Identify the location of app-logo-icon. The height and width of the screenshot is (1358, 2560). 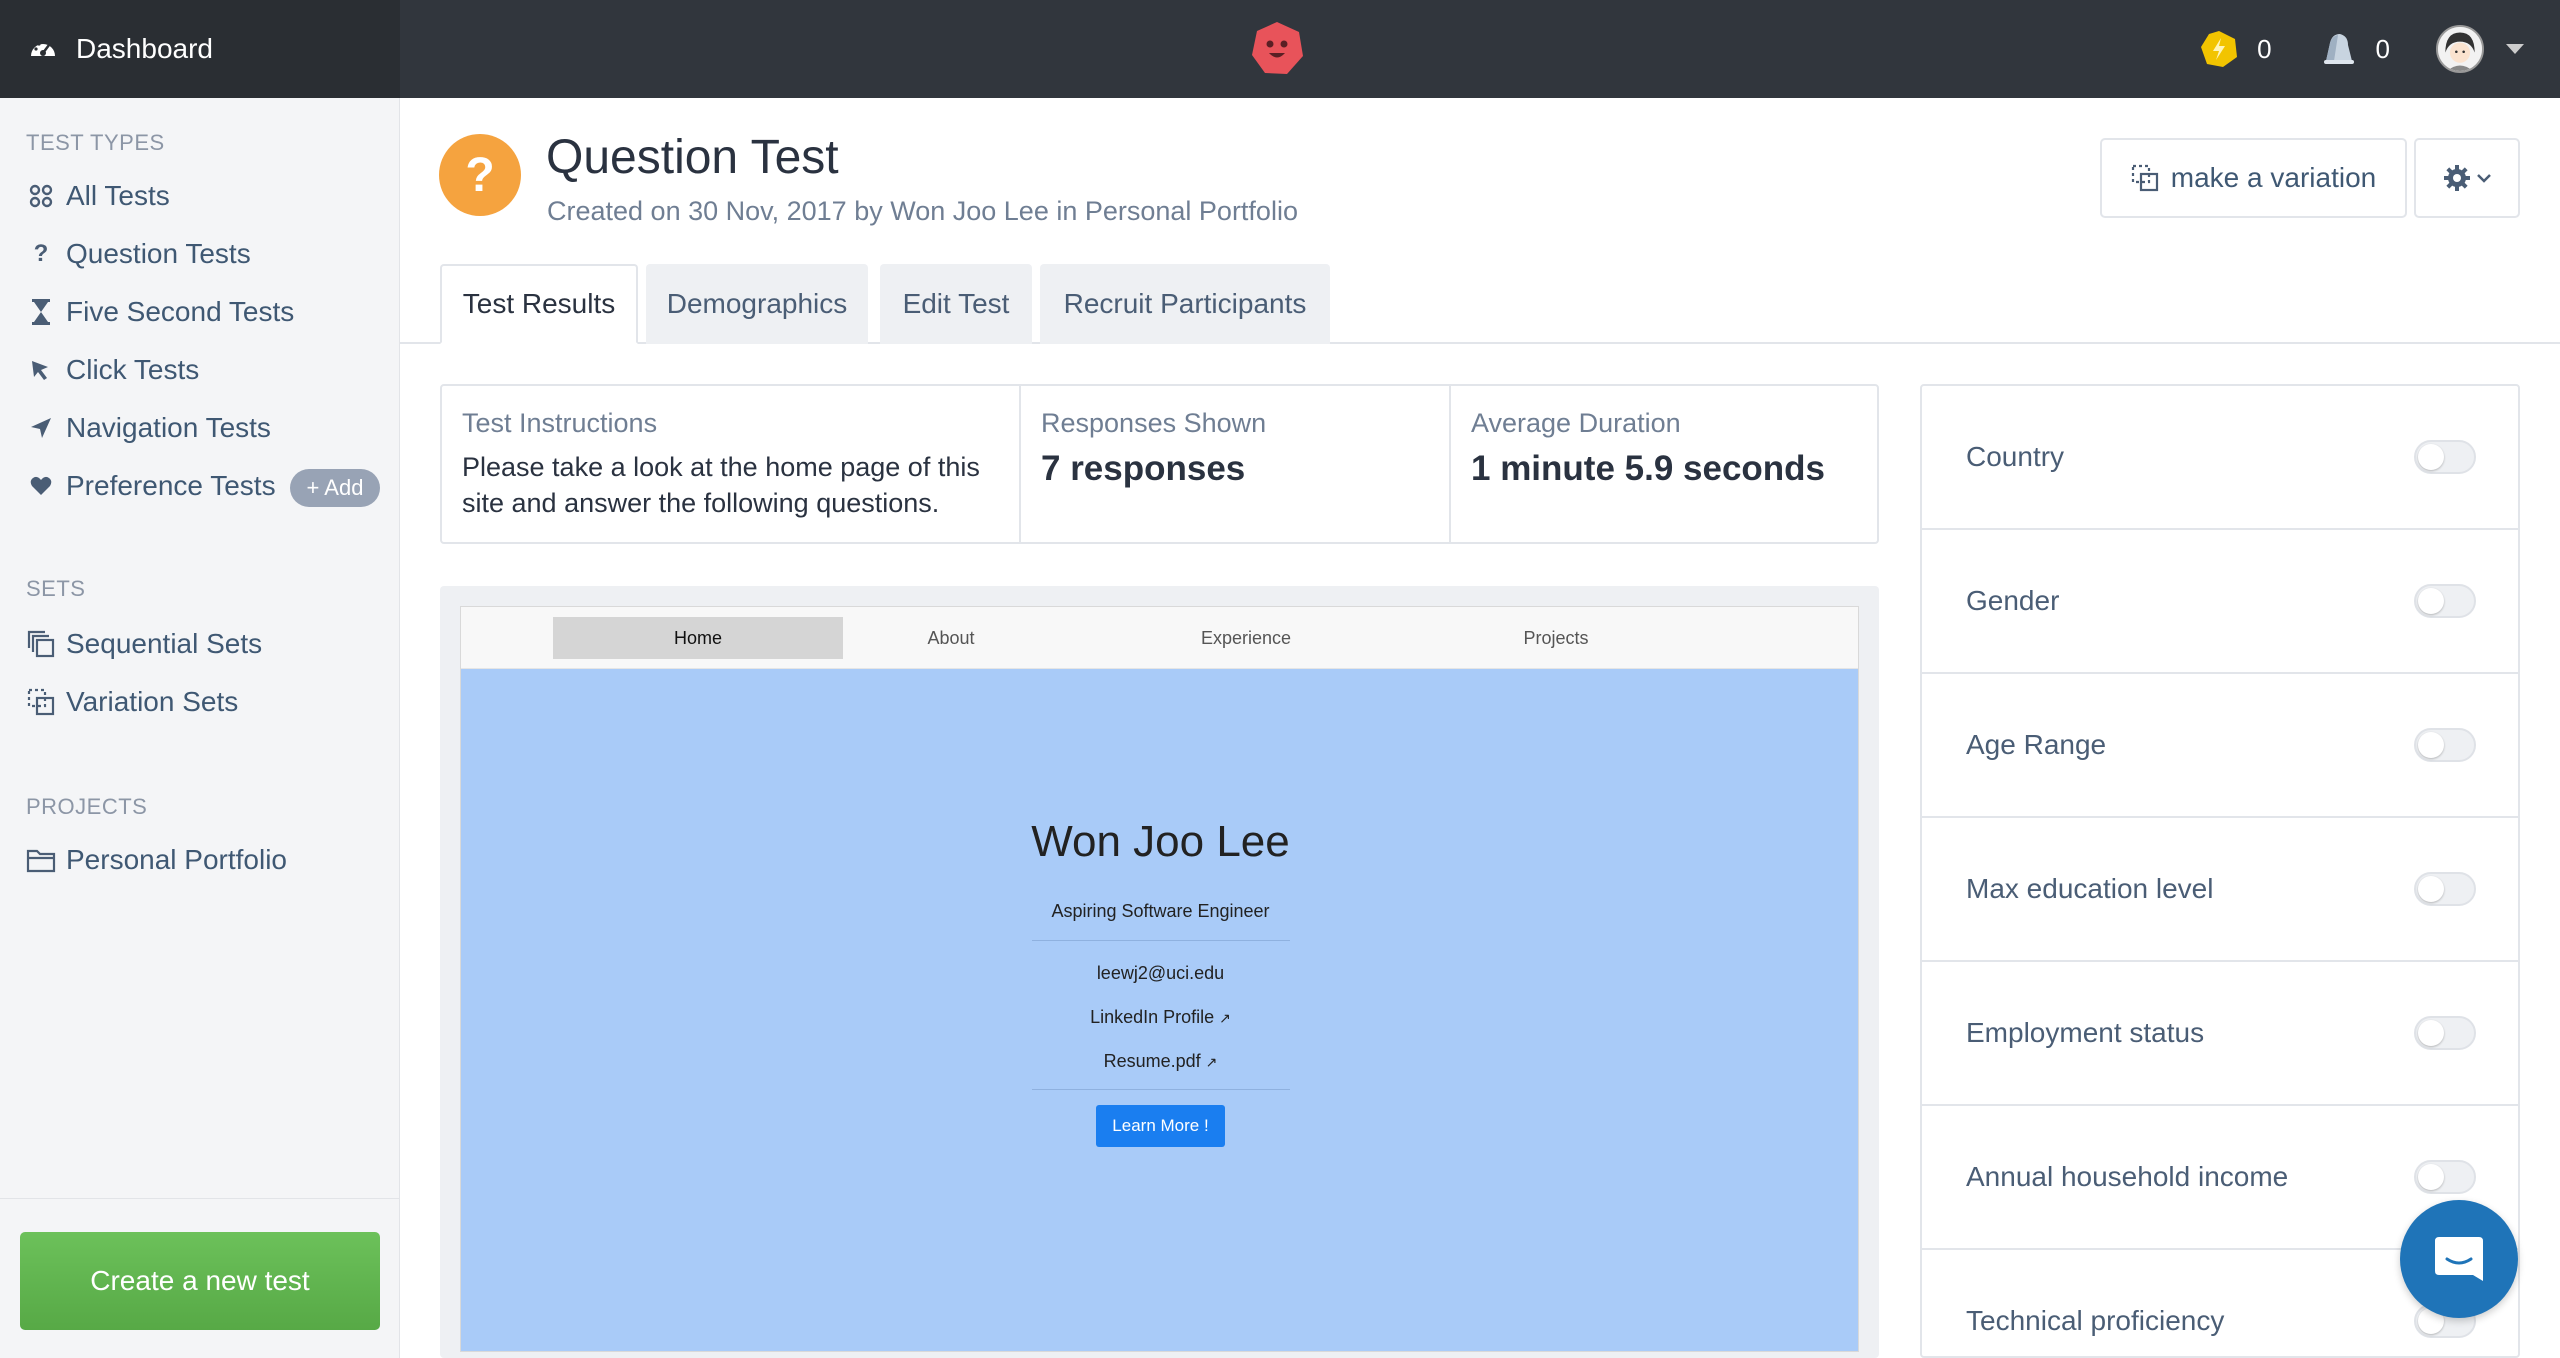
(1277, 48).